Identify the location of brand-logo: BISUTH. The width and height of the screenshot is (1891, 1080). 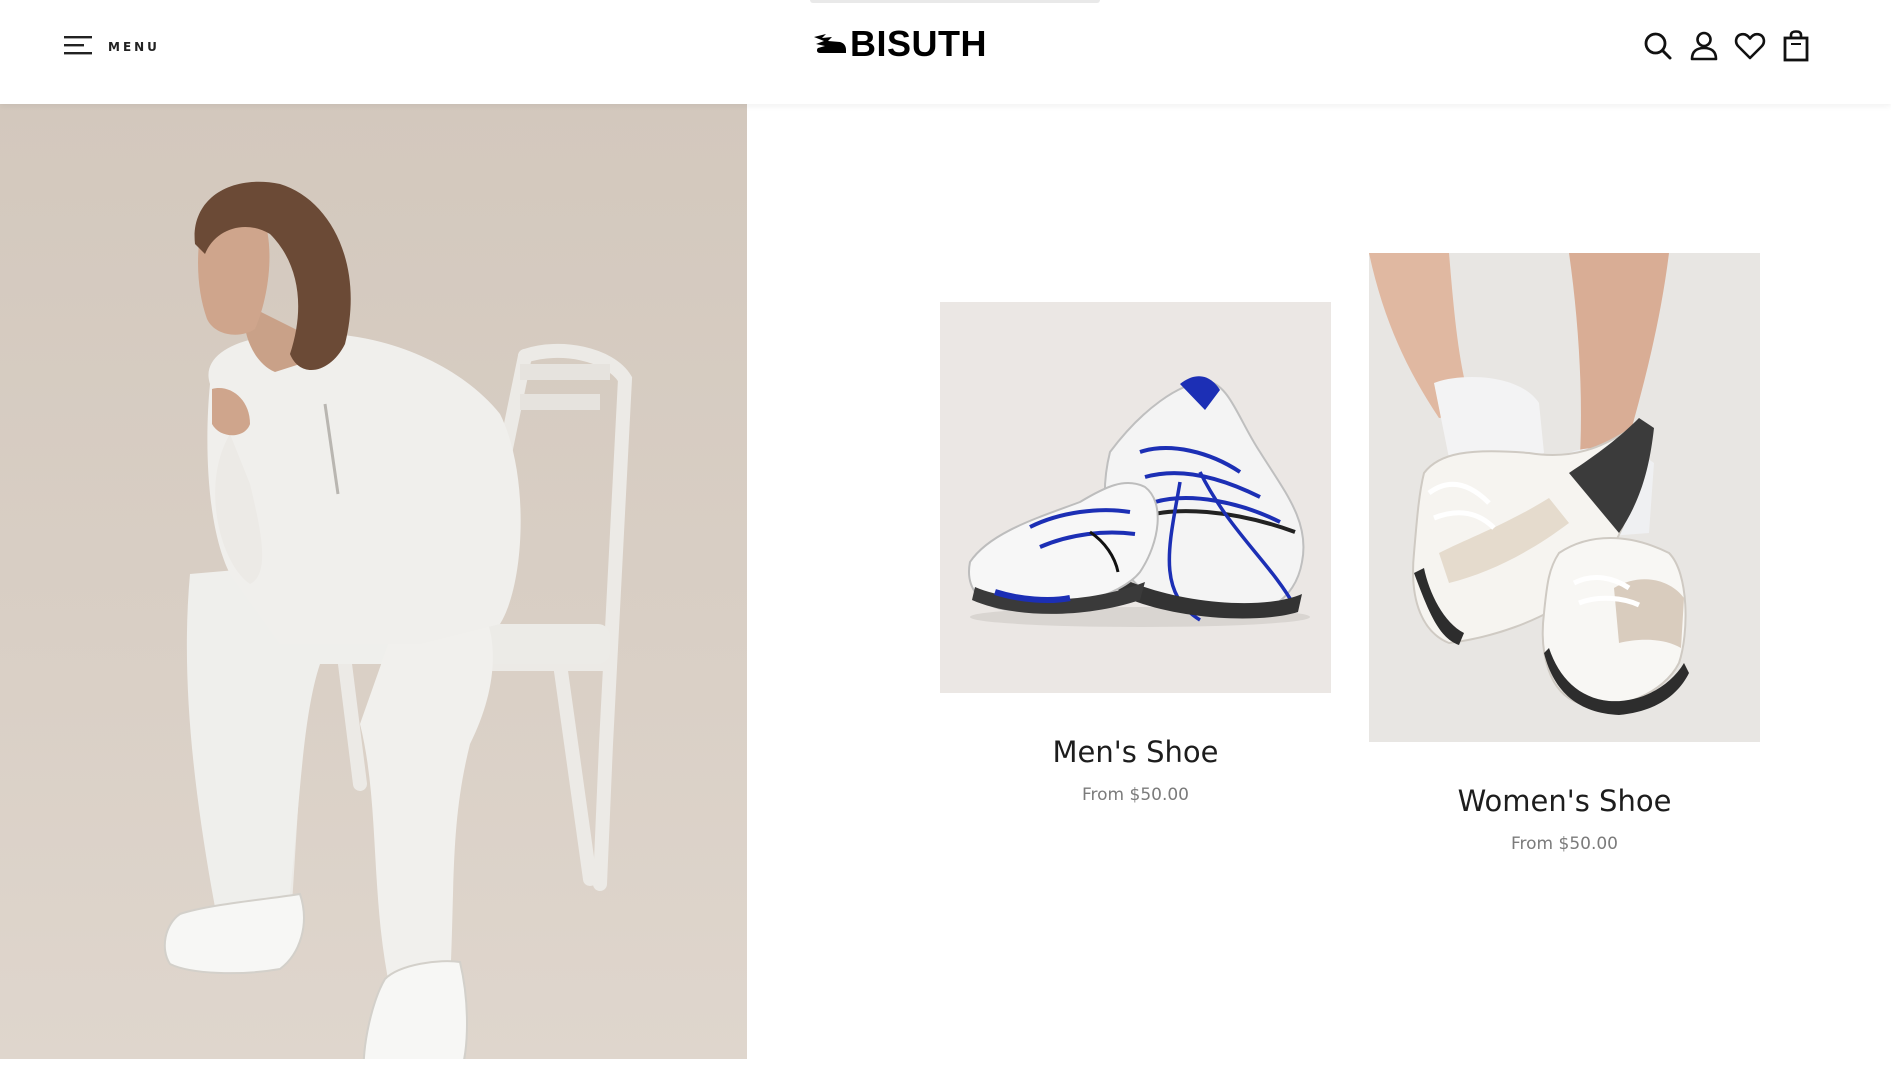
(899, 43).